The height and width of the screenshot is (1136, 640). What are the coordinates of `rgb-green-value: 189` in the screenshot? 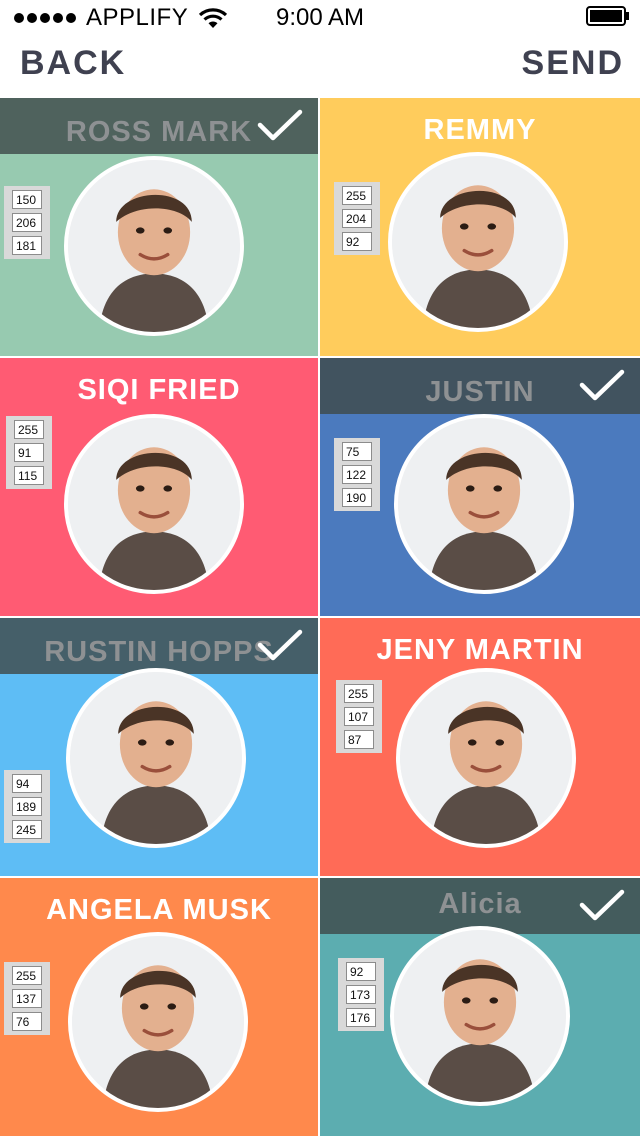 It's located at (27, 806).